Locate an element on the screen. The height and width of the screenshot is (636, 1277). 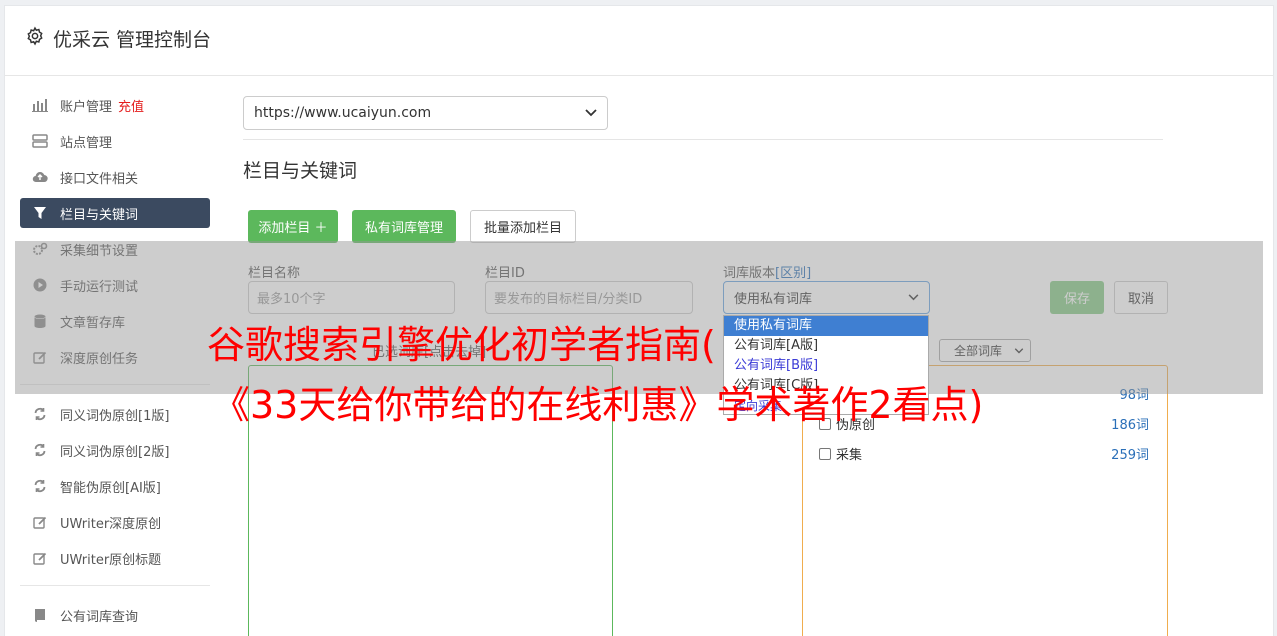
book-icon is located at coordinates (40, 615).